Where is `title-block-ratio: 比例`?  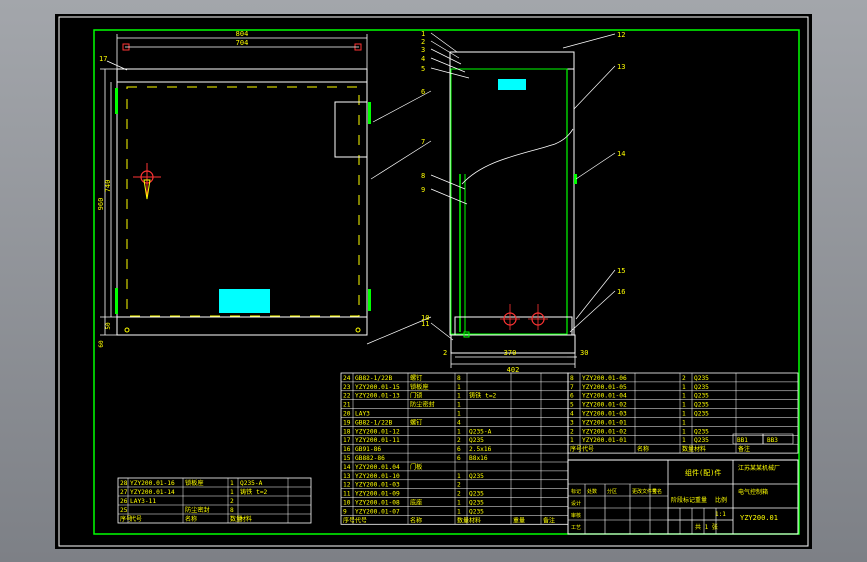
title-block-ratio: 比例 is located at coordinates (721, 500).